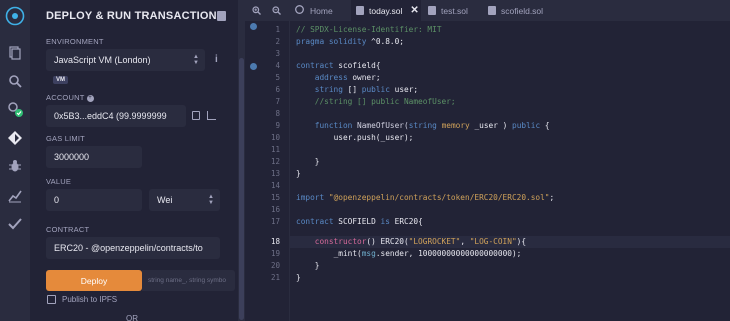 Image resolution: width=730 pixels, height=321 pixels. Describe the element at coordinates (275, 173) in the screenshot. I see `line-number: 13` at that location.